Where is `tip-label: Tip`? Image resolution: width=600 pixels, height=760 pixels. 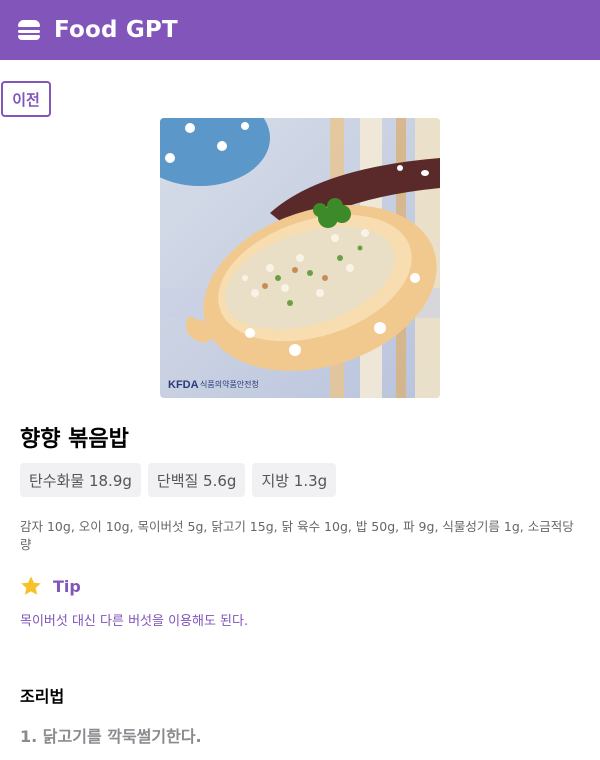 tip-label: Tip is located at coordinates (67, 586).